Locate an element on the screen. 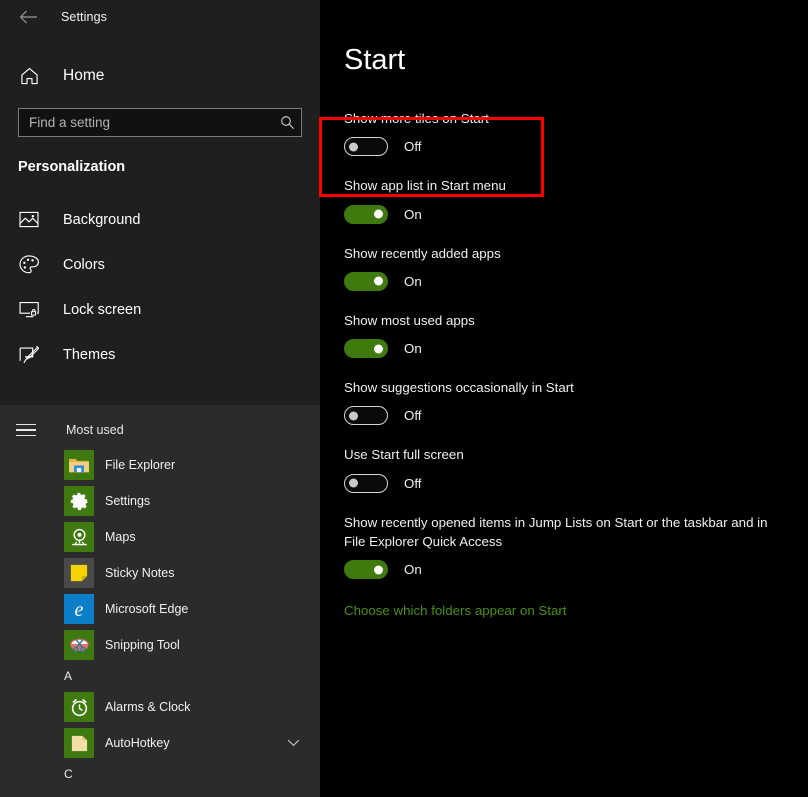 The height and width of the screenshot is (797, 808). search-input is located at coordinates (154, 122).